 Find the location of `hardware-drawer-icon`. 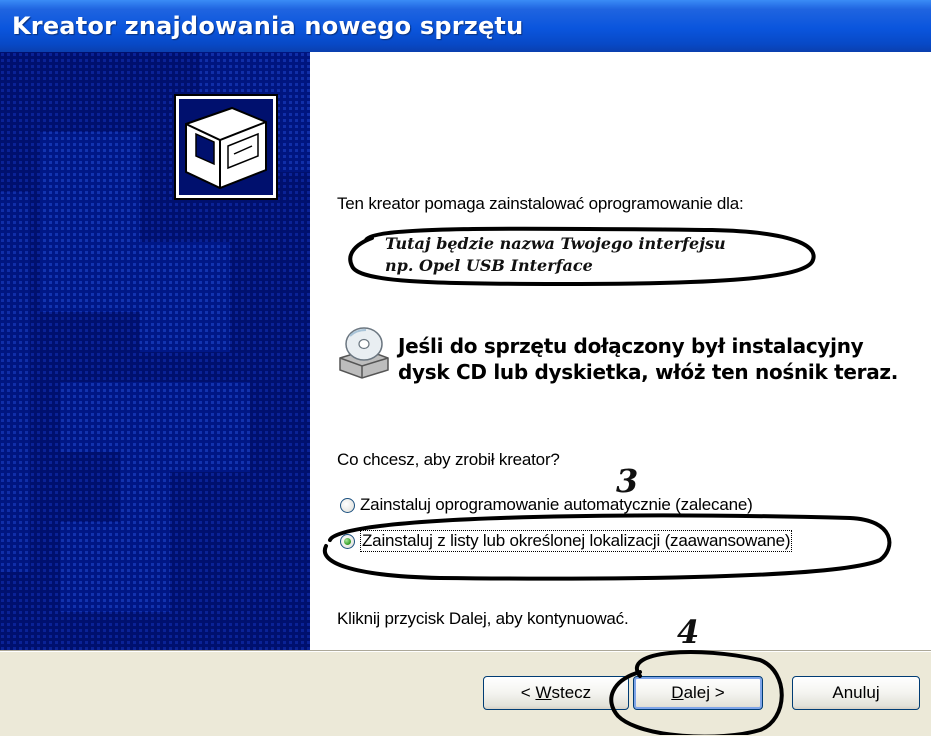

hardware-drawer-icon is located at coordinates (226, 147).